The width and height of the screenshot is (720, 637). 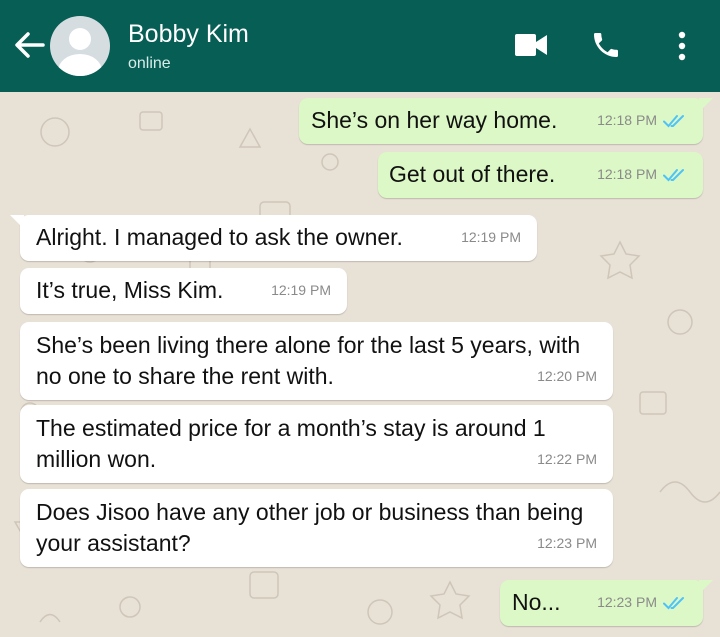 I want to click on phone-call-icon, so click(x=606, y=45).